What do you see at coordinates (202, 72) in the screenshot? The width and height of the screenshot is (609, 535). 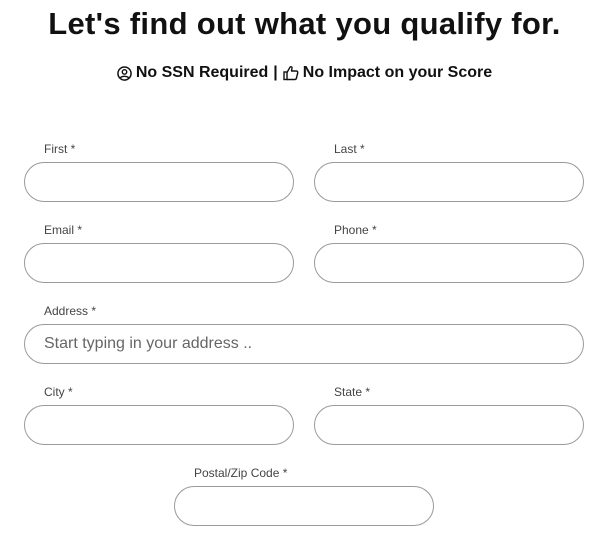 I see `no-ssn-text: No SSN Required` at bounding box center [202, 72].